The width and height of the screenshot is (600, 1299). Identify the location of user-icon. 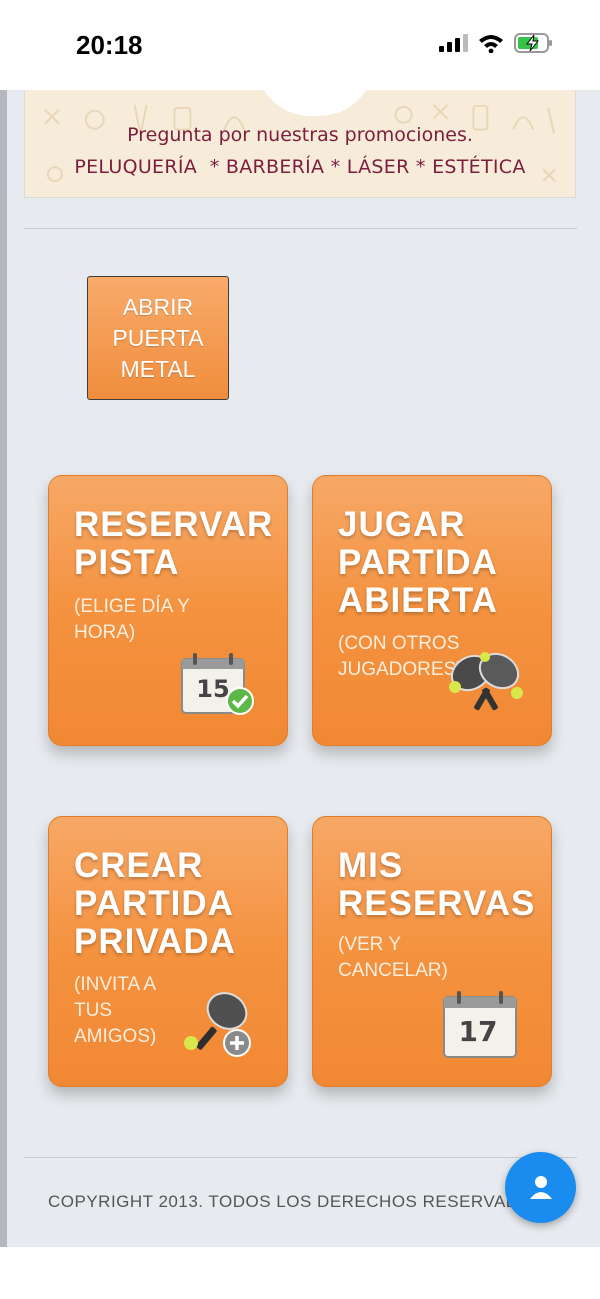
(540, 1187).